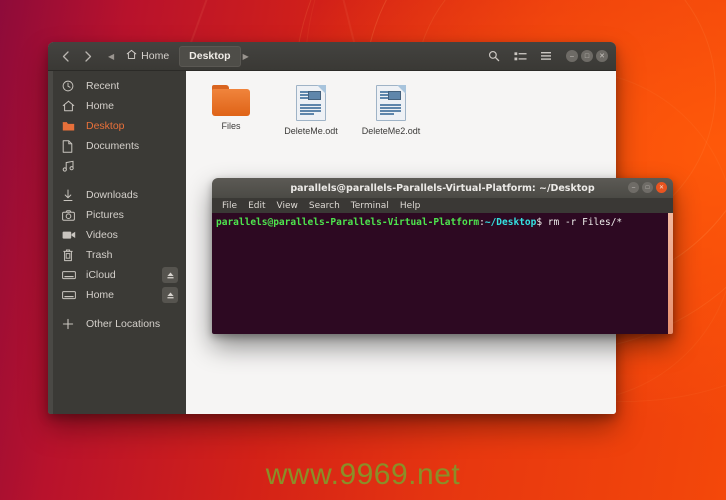 This screenshot has height=500, width=726. Describe the element at coordinates (117, 275) in the screenshot. I see `sidebar-item-icloud: iCloud` at that location.